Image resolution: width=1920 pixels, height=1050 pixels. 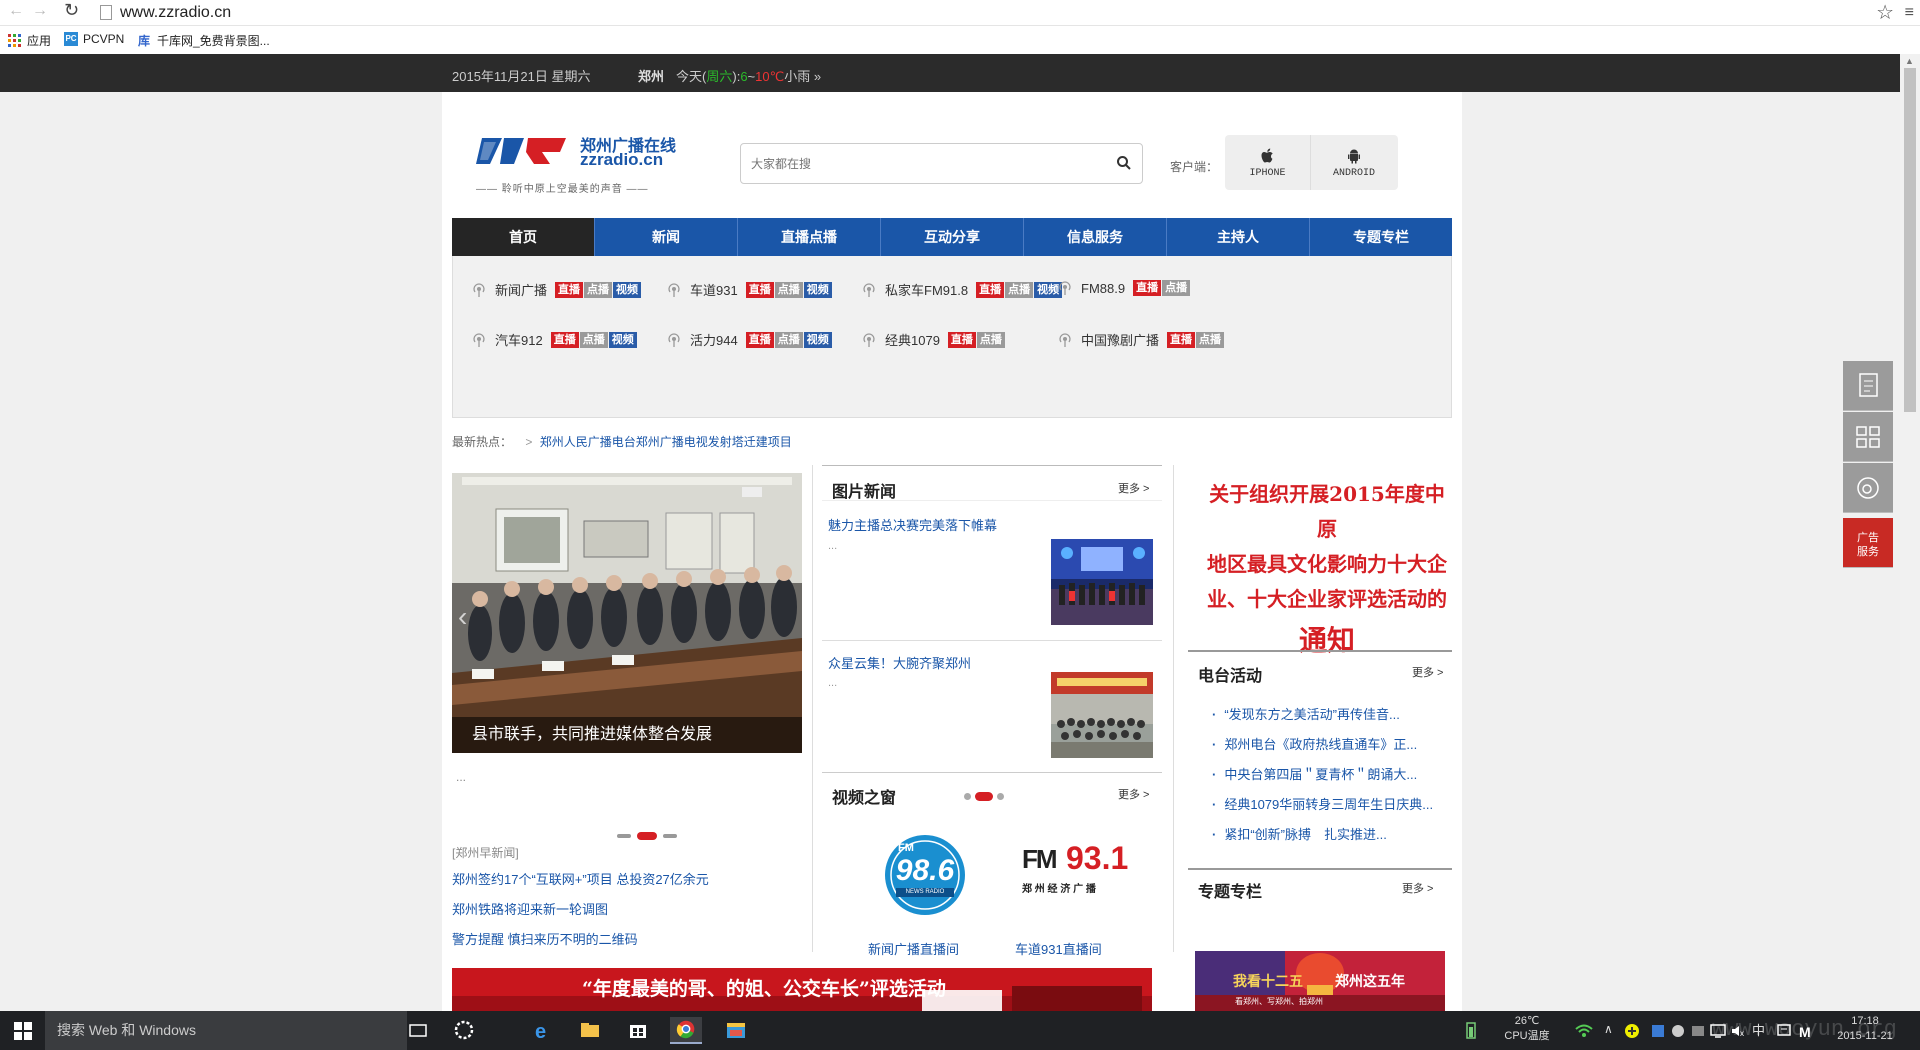 What do you see at coordinates (913, 948) in the screenshot?
I see `video-caption: 新闻广播直播间` at bounding box center [913, 948].